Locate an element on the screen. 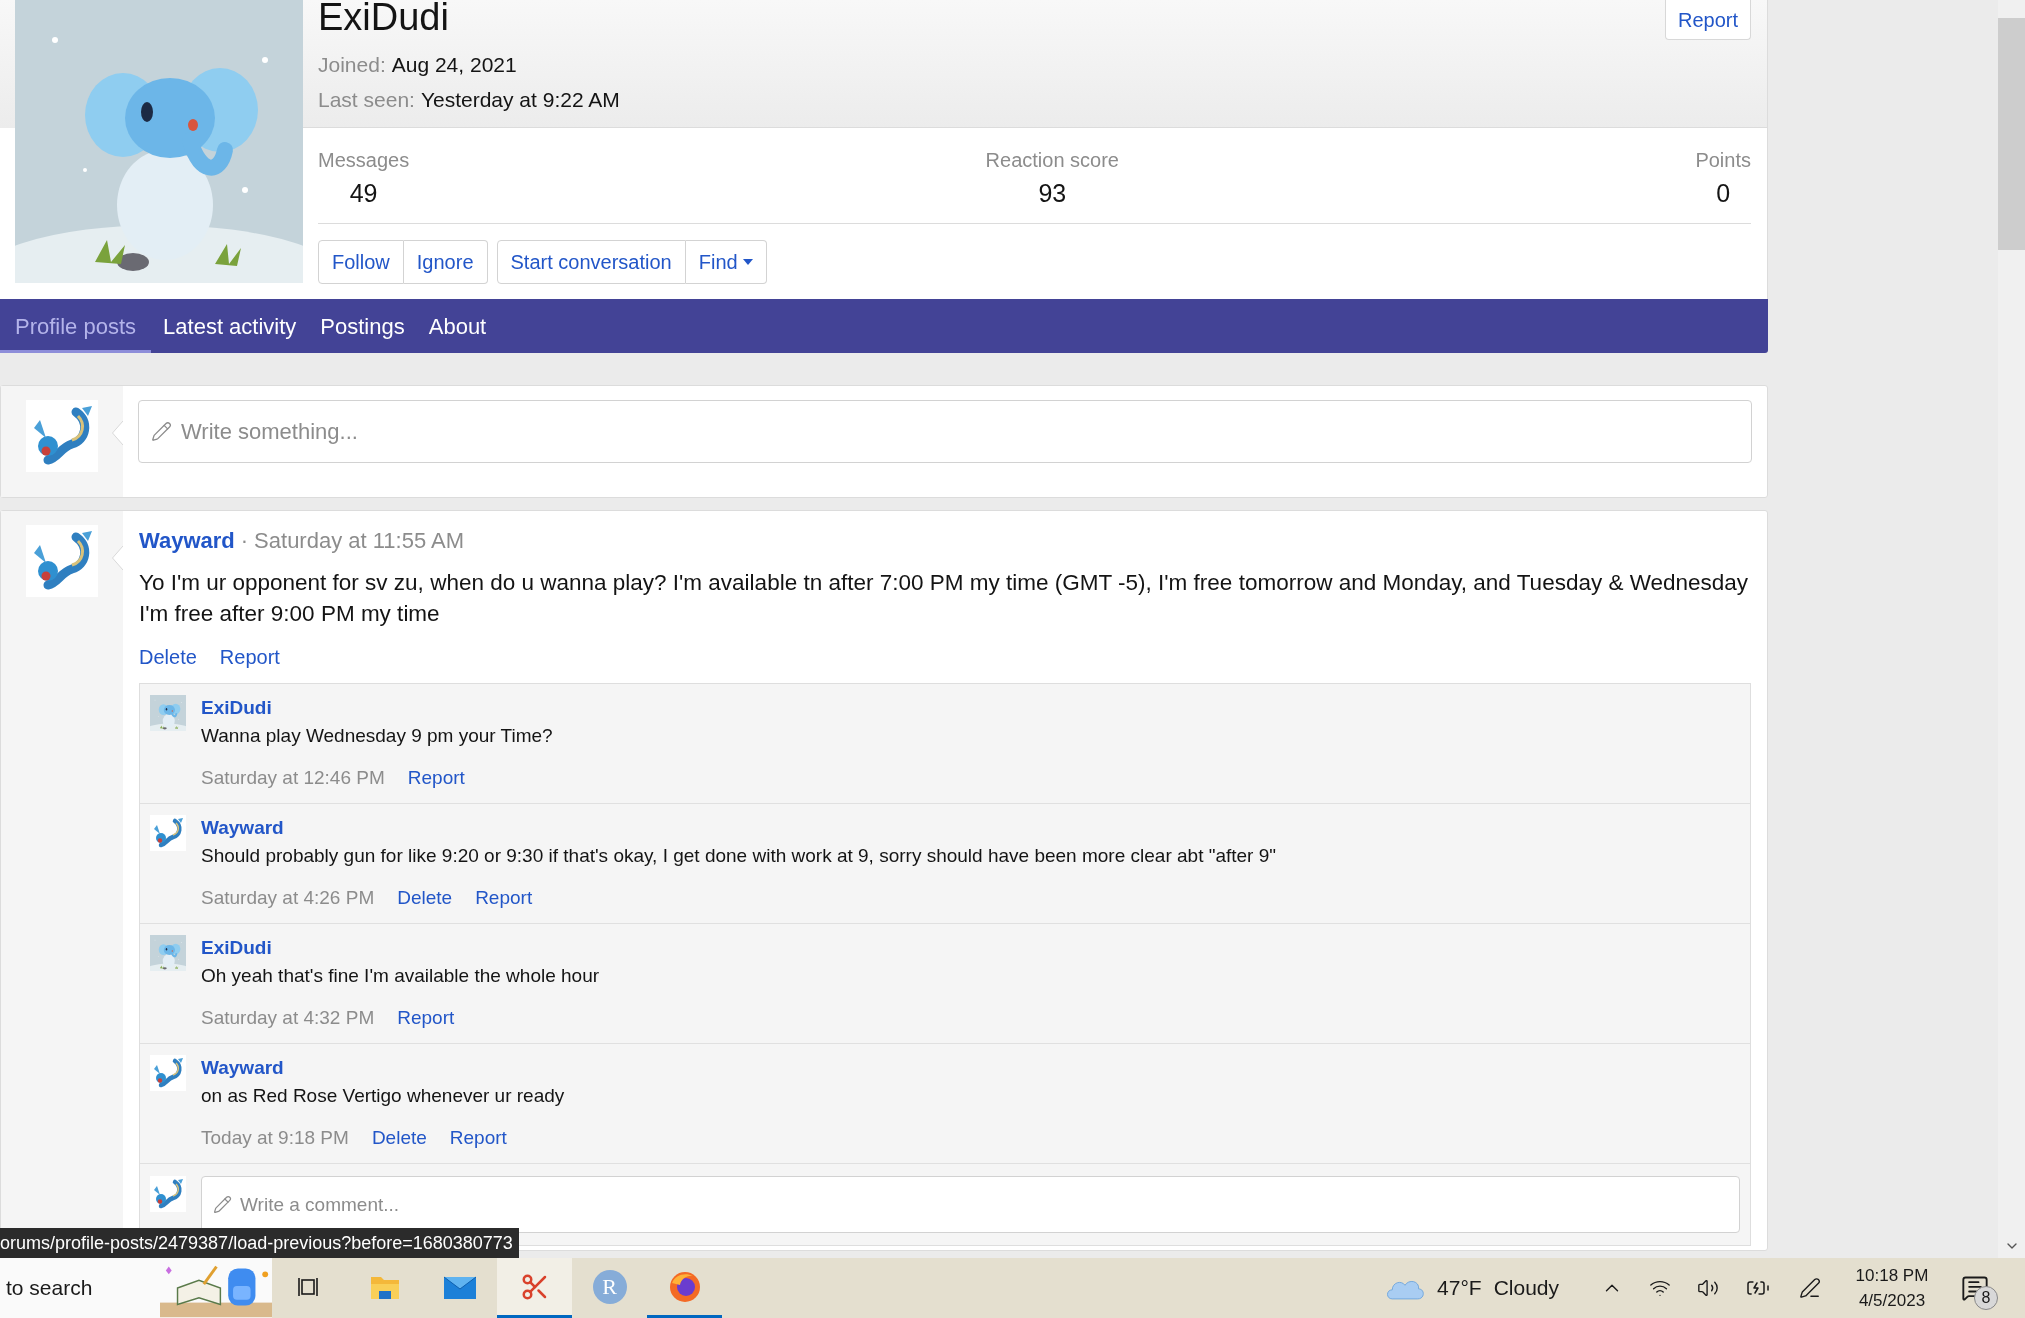 Image resolution: width=2025 pixels, height=1318 pixels. timestamp: Saturday at 11:55 AM is located at coordinates (359, 541).